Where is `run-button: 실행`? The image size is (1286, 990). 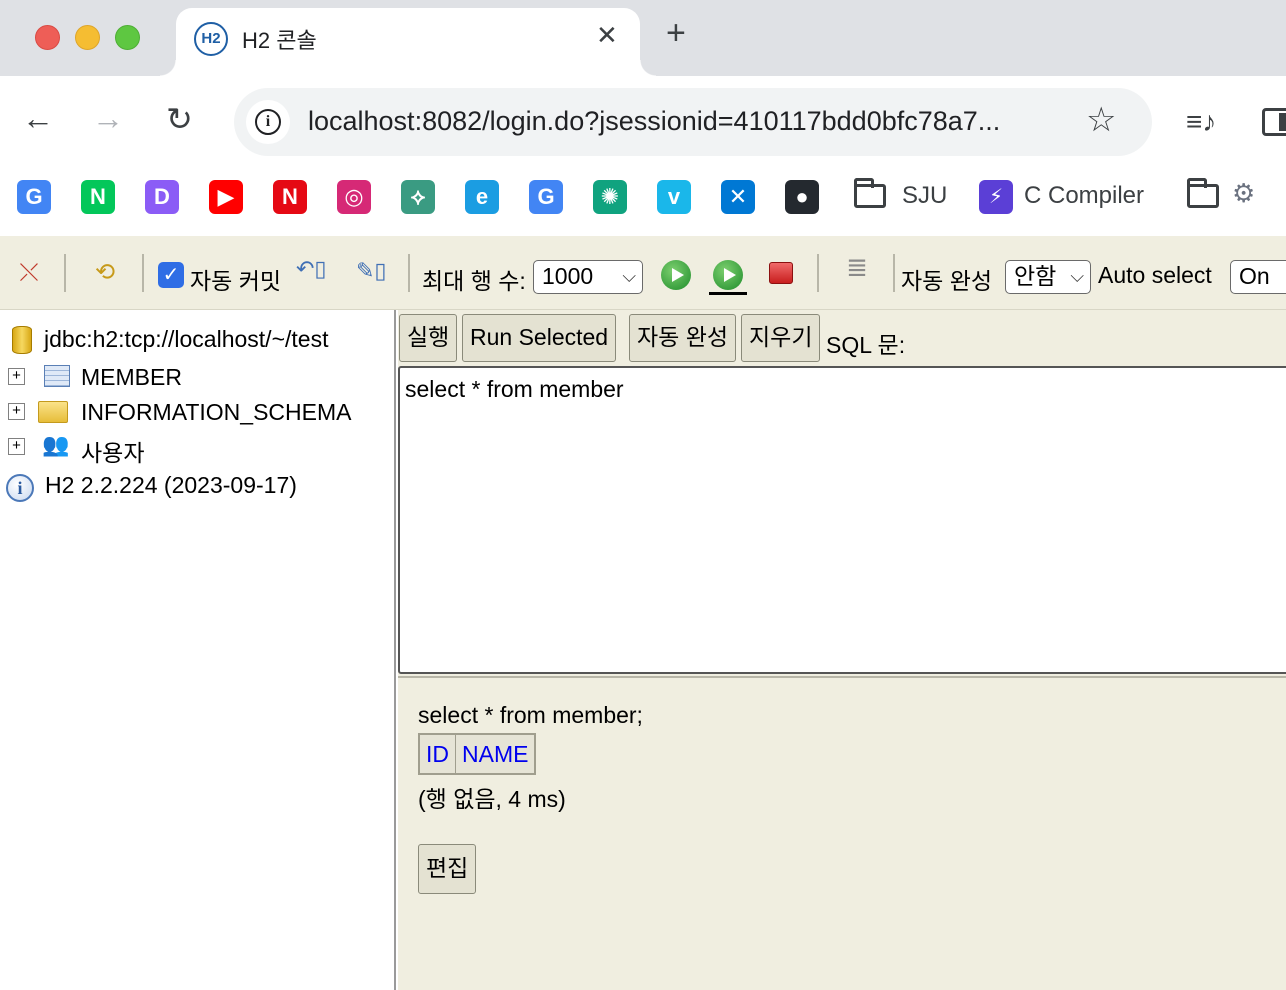 run-button: 실행 is located at coordinates (428, 338).